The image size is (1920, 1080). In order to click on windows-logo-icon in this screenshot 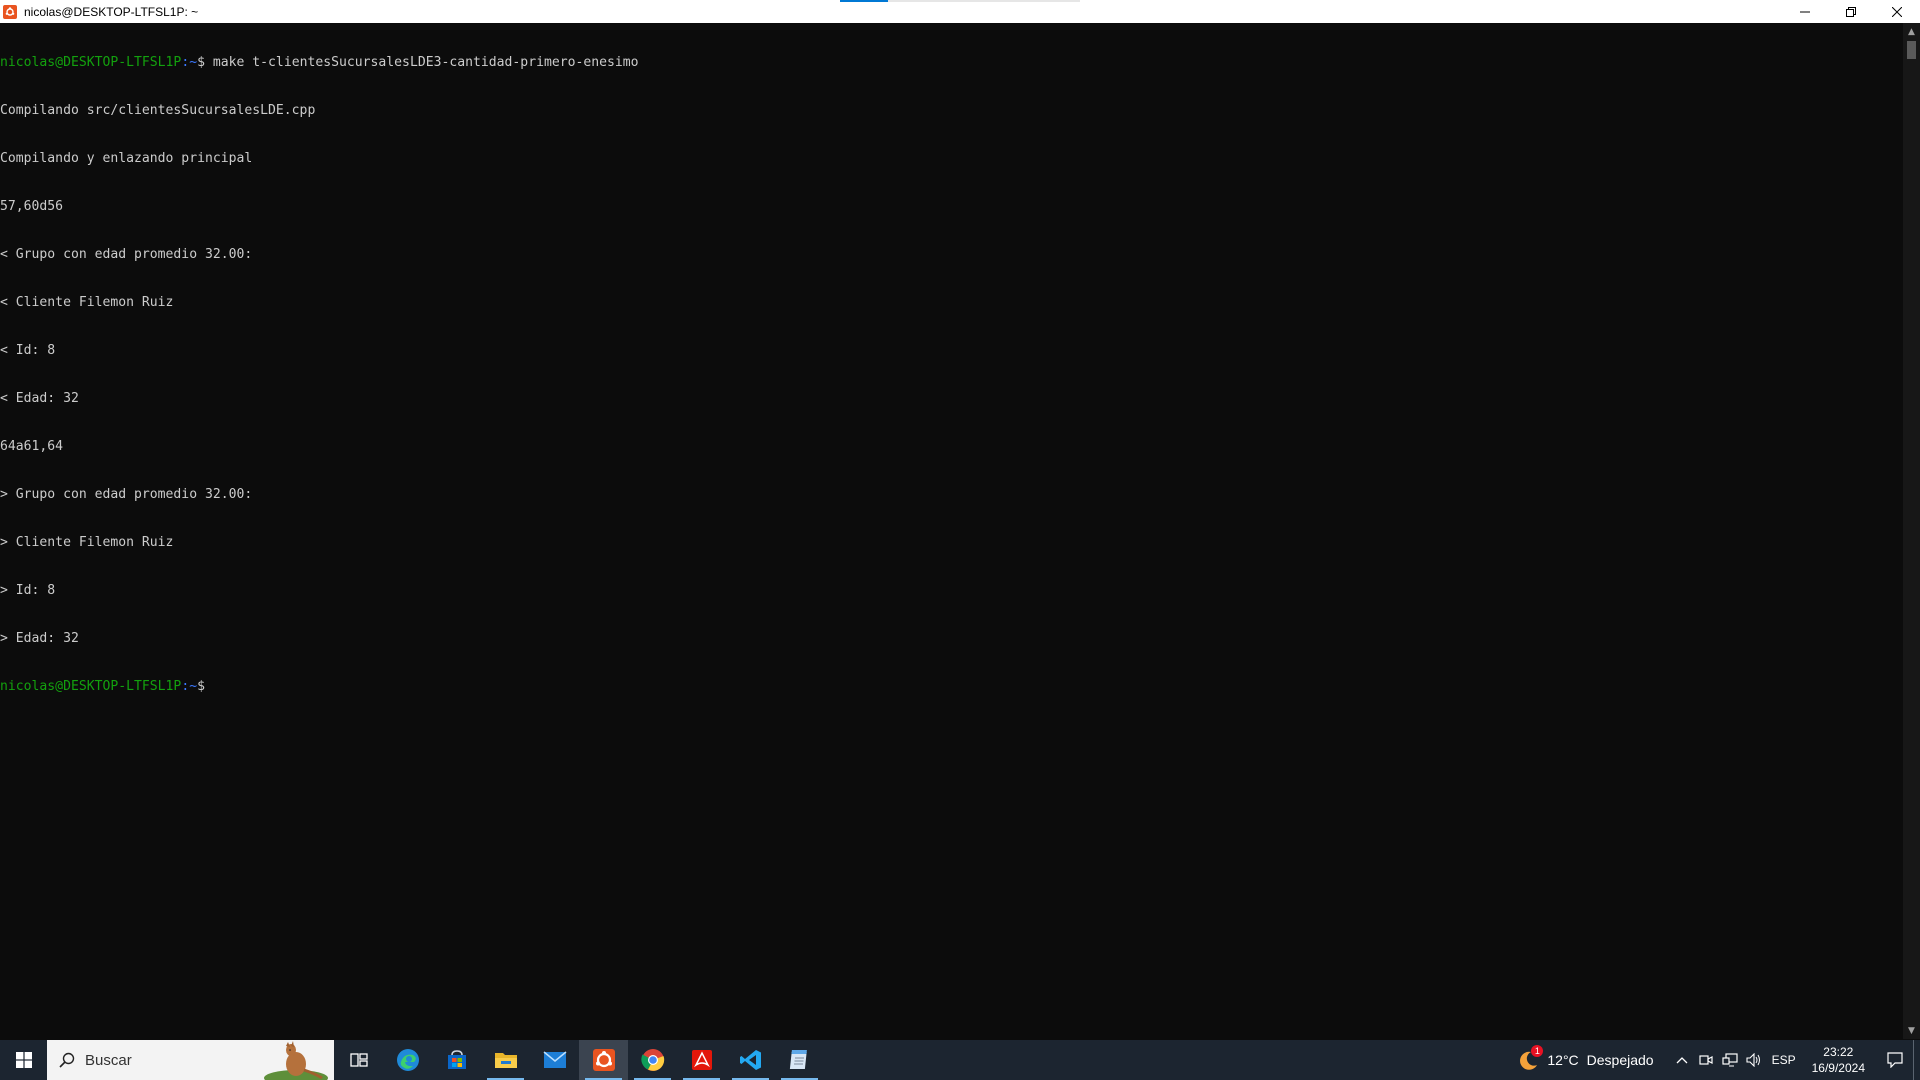, I will do `click(23, 1060)`.